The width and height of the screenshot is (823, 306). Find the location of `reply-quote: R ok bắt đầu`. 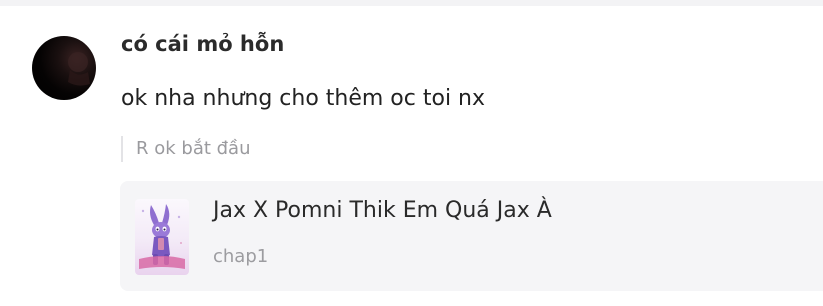

reply-quote: R ok bắt đầu is located at coordinates (186, 149).